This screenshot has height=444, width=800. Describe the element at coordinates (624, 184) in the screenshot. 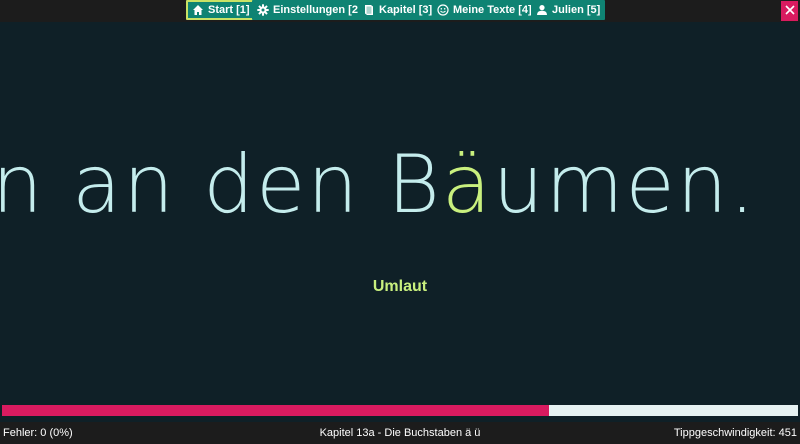

I see `remaining-text: umen.` at that location.